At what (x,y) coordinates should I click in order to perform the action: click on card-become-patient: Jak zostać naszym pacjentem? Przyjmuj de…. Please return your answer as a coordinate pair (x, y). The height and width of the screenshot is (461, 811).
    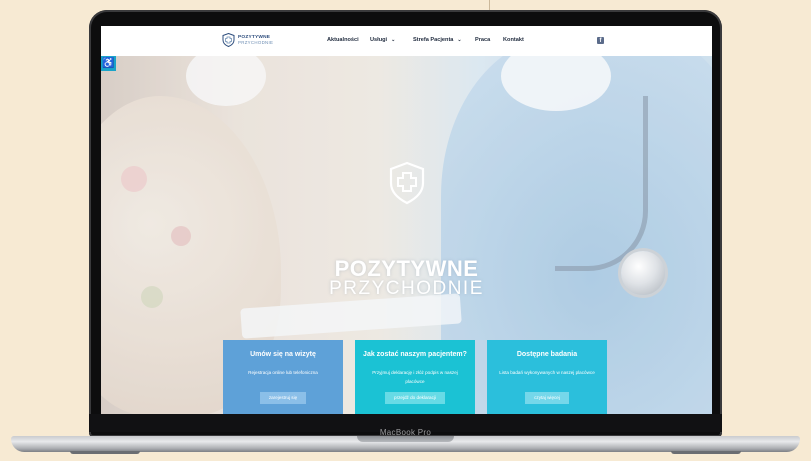
    Looking at the image, I should click on (415, 377).